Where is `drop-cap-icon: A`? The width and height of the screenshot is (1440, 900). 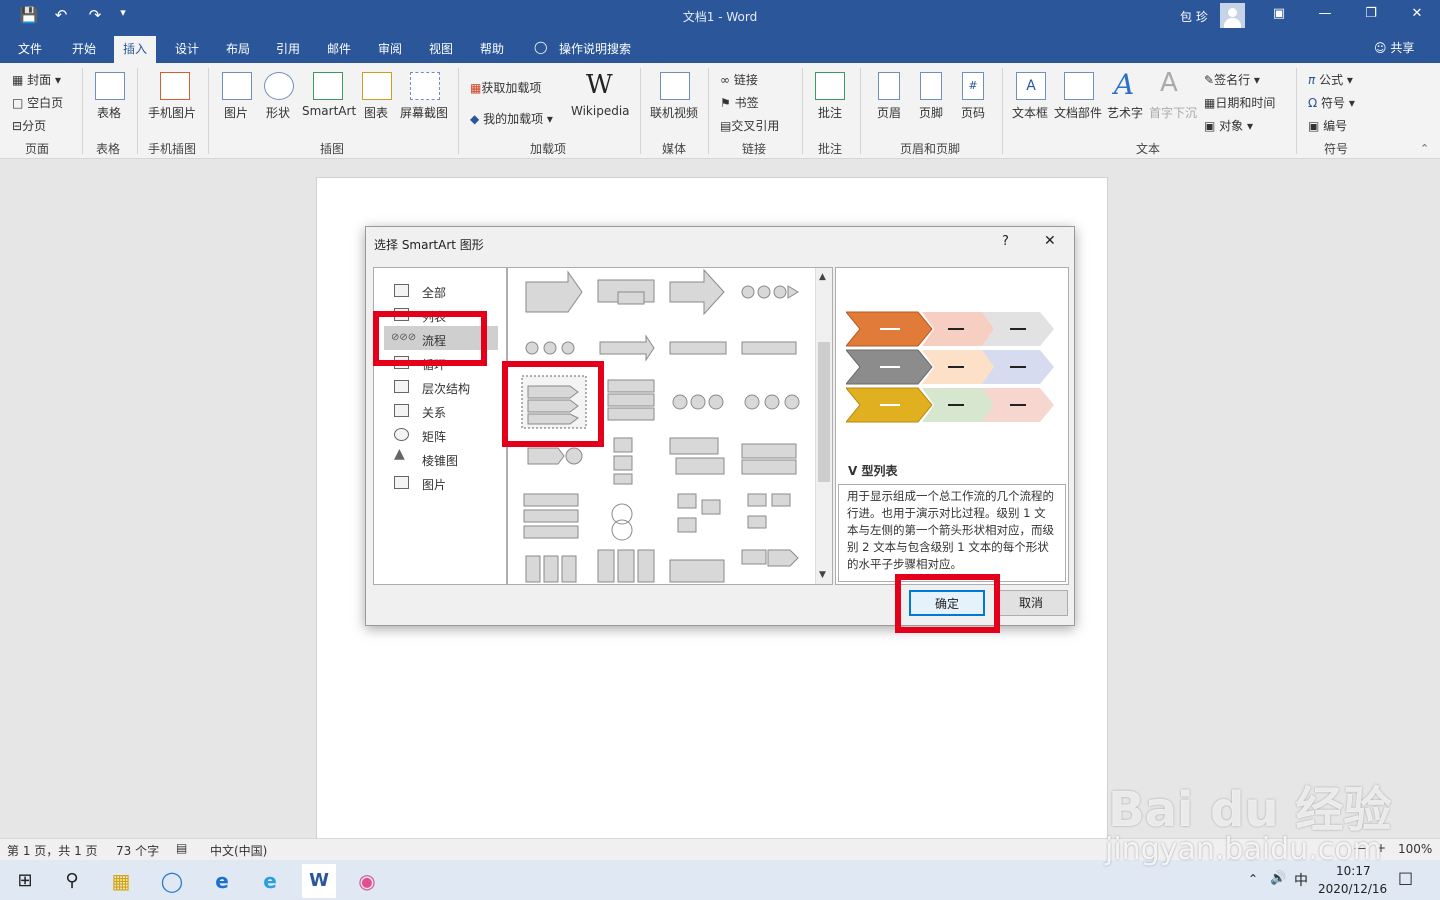
drop-cap-icon: A is located at coordinates (1169, 83).